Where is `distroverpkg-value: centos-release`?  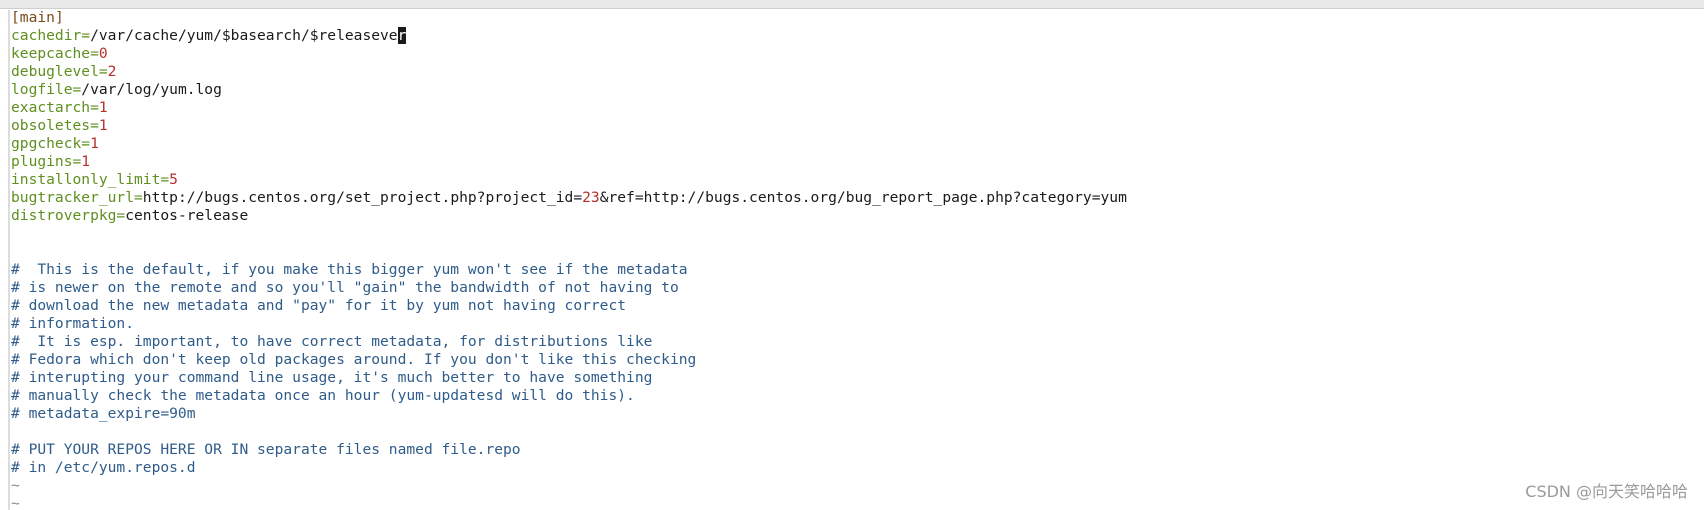 distroverpkg-value: centos-release is located at coordinates (187, 215).